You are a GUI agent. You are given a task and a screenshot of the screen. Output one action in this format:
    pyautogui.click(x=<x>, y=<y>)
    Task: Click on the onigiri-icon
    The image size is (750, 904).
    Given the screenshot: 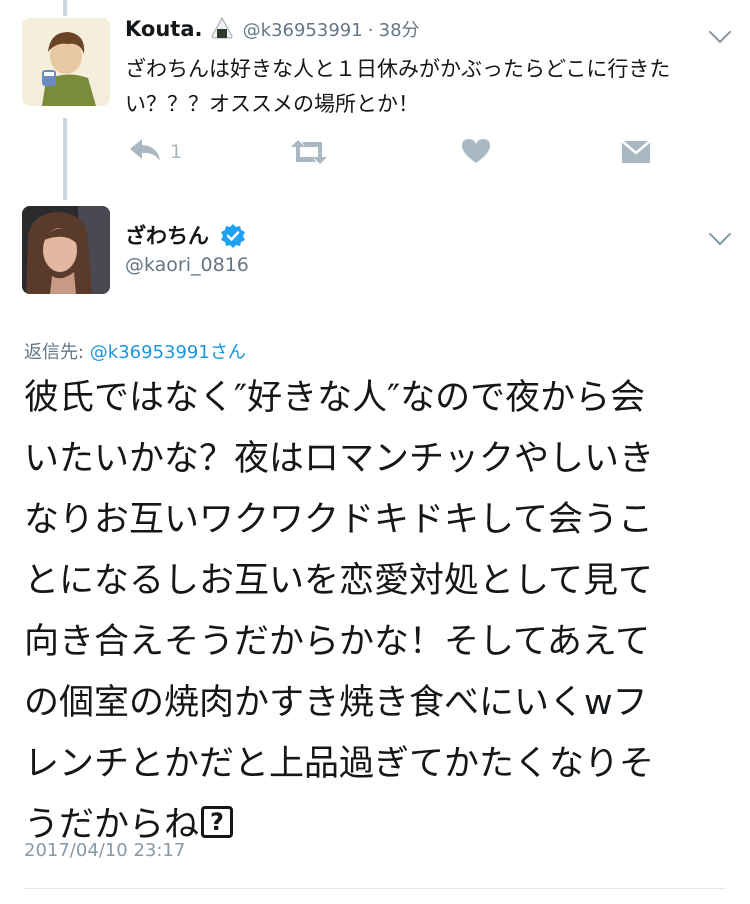 What is the action you would take?
    pyautogui.click(x=222, y=30)
    